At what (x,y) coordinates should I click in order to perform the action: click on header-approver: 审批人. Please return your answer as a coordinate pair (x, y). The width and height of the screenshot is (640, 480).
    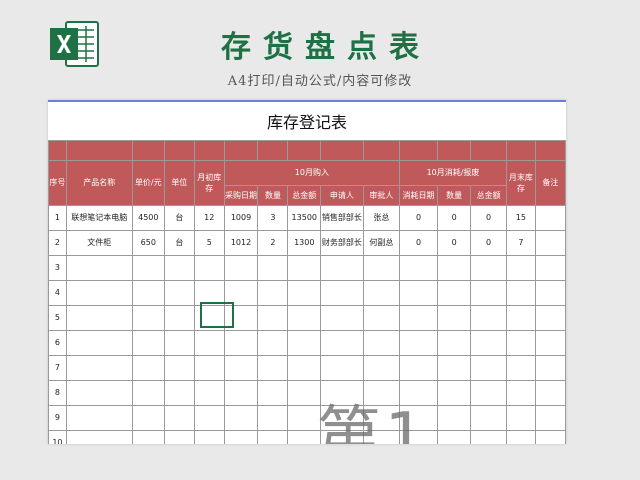
    Looking at the image, I should click on (381, 195).